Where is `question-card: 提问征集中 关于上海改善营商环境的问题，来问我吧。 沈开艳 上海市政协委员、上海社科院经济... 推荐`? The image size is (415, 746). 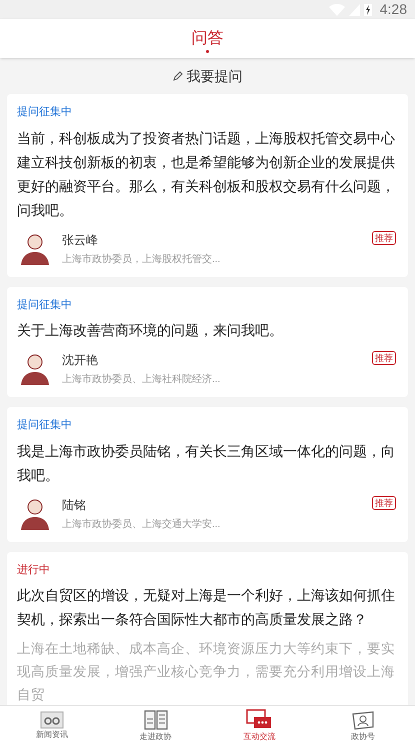
question-card: 提问征集中 关于上海改善营商环境的问题，来问我吧。 沈开艳 上海市政协委员、上海社科院经济... 推荐 is located at coordinates (207, 341).